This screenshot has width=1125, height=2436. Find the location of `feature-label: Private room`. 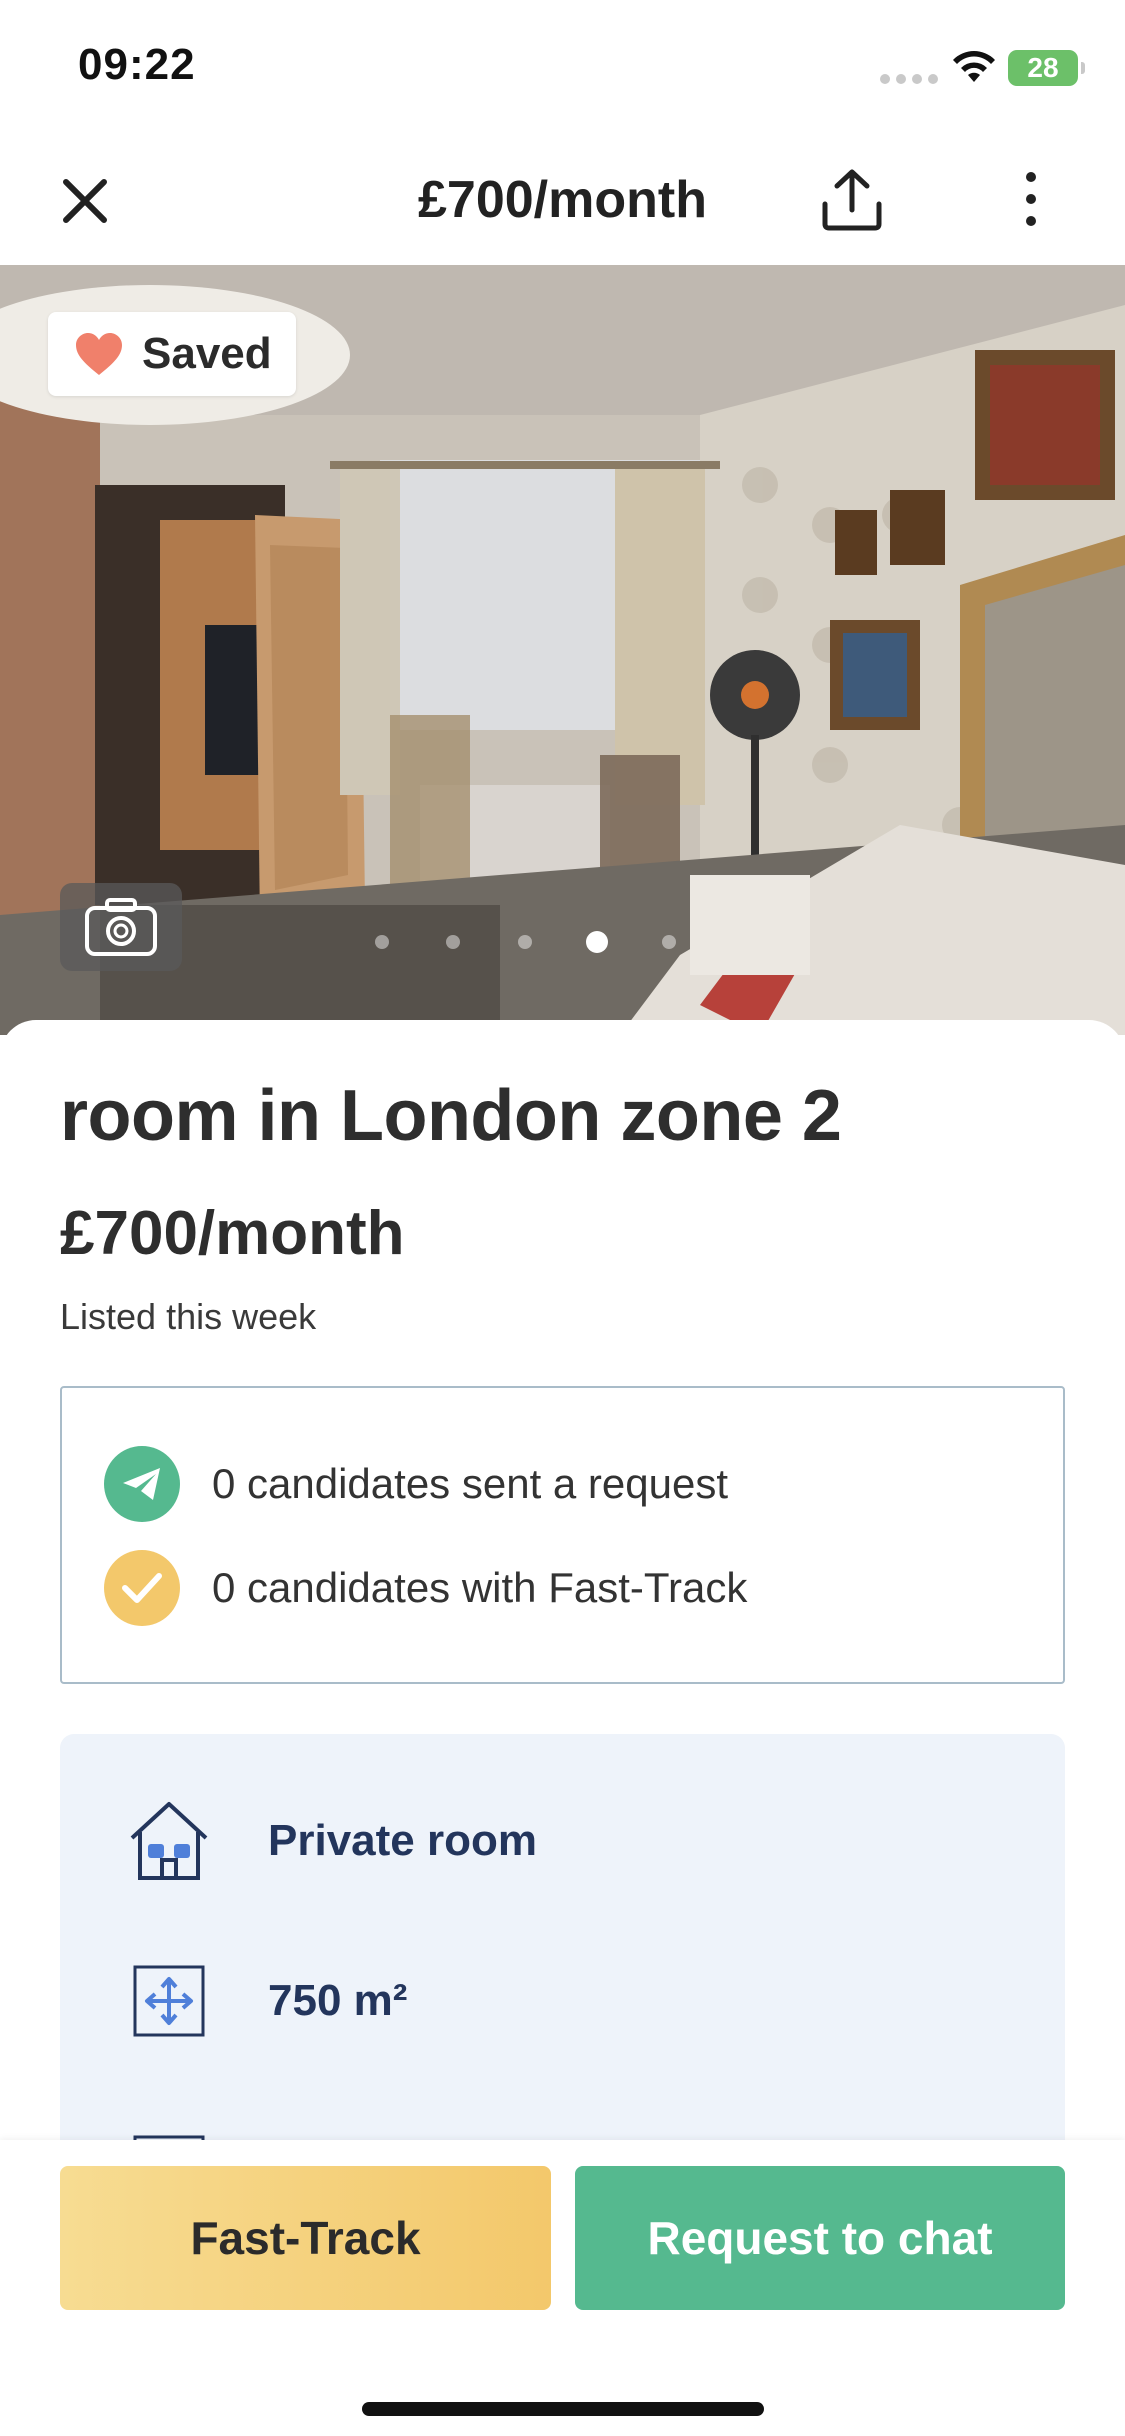

feature-label: Private room is located at coordinates (402, 1840).